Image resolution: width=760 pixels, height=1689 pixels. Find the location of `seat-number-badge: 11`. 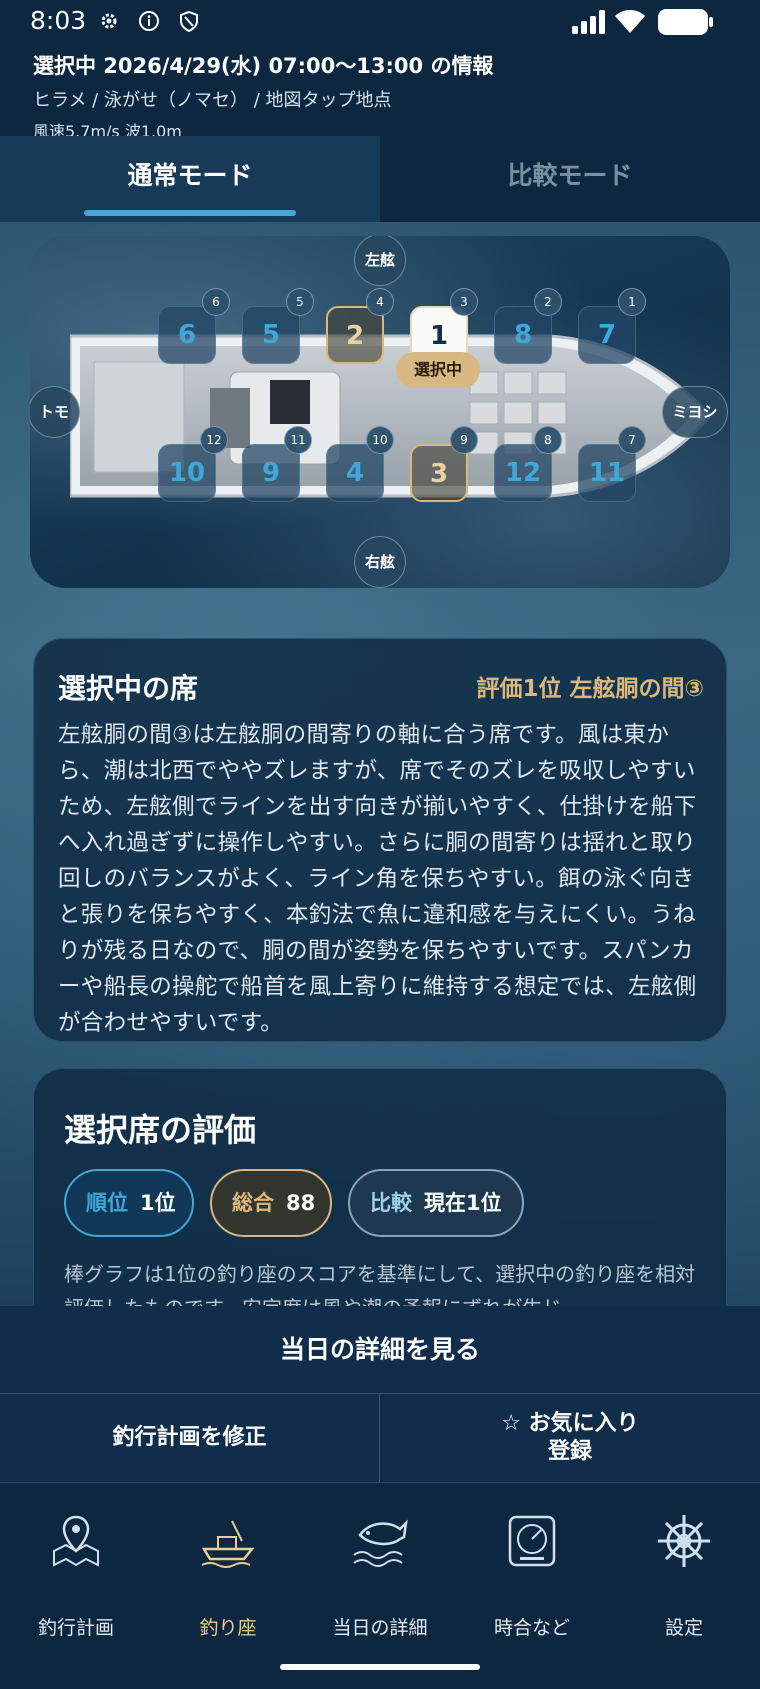

seat-number-badge: 11 is located at coordinates (298, 440).